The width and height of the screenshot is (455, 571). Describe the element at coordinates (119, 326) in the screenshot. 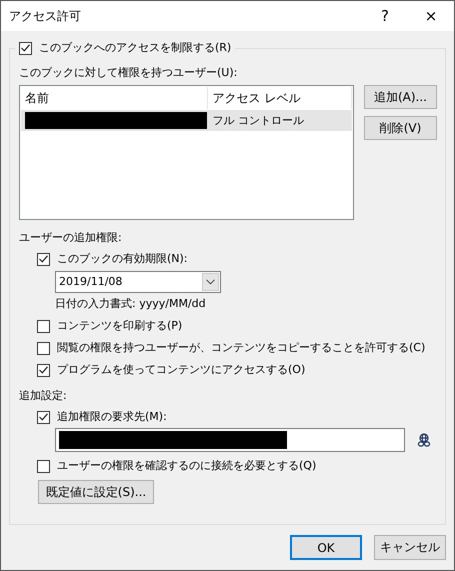

I see `checkbox-label: コンテンツを印刷する(P)` at that location.